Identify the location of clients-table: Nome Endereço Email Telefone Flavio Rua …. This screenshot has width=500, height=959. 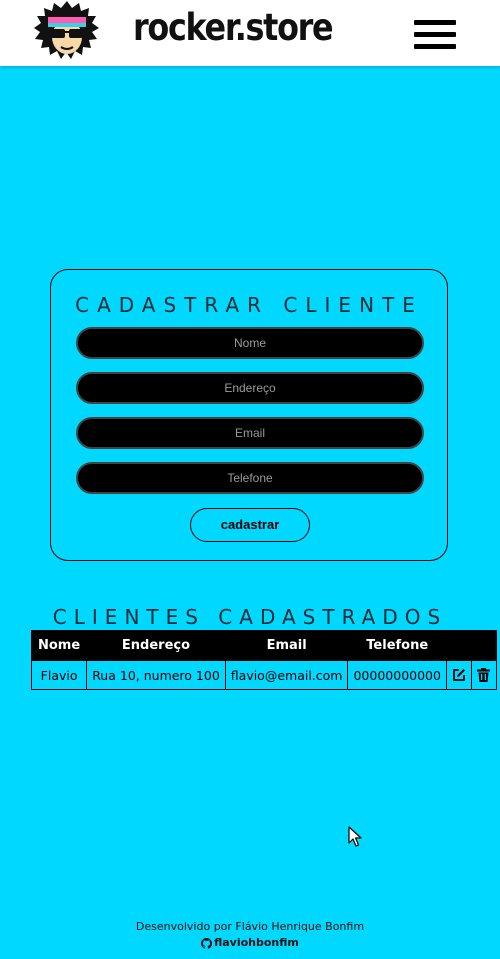
(263, 660).